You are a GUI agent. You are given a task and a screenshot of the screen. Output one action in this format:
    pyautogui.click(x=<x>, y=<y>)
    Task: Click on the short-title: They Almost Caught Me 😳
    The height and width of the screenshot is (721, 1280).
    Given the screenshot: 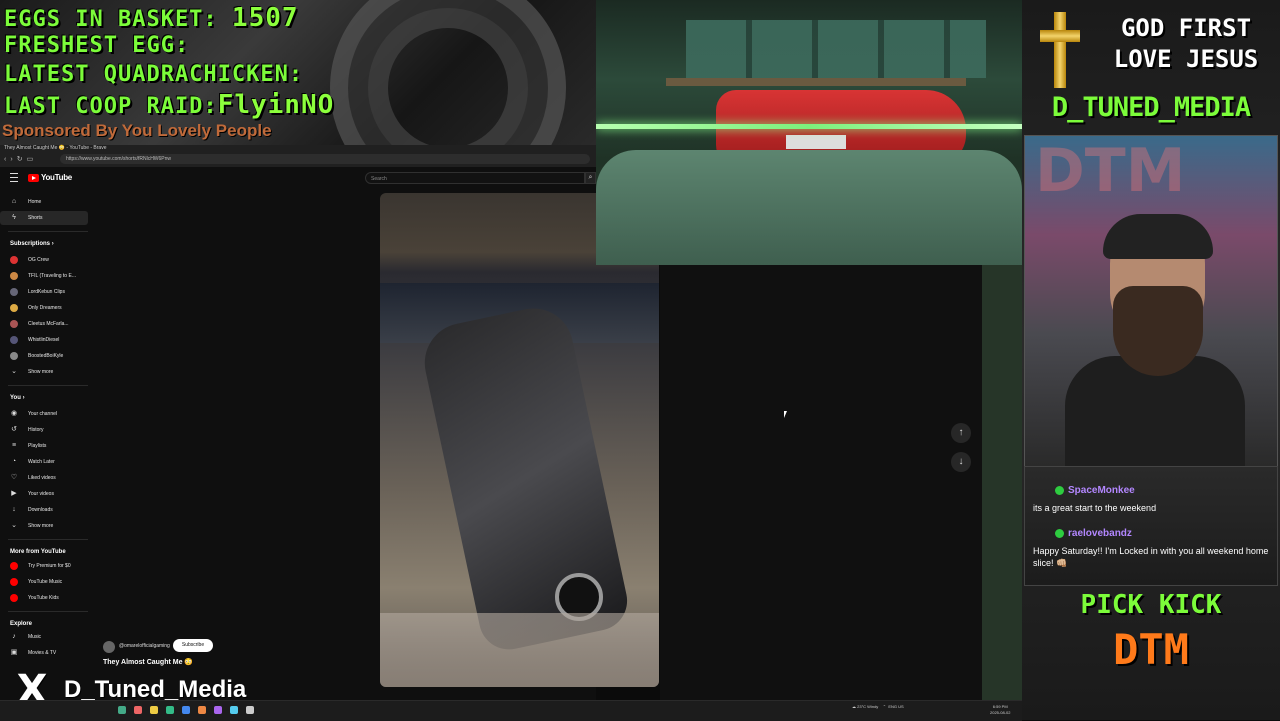 What is the action you would take?
    pyautogui.click(x=148, y=662)
    